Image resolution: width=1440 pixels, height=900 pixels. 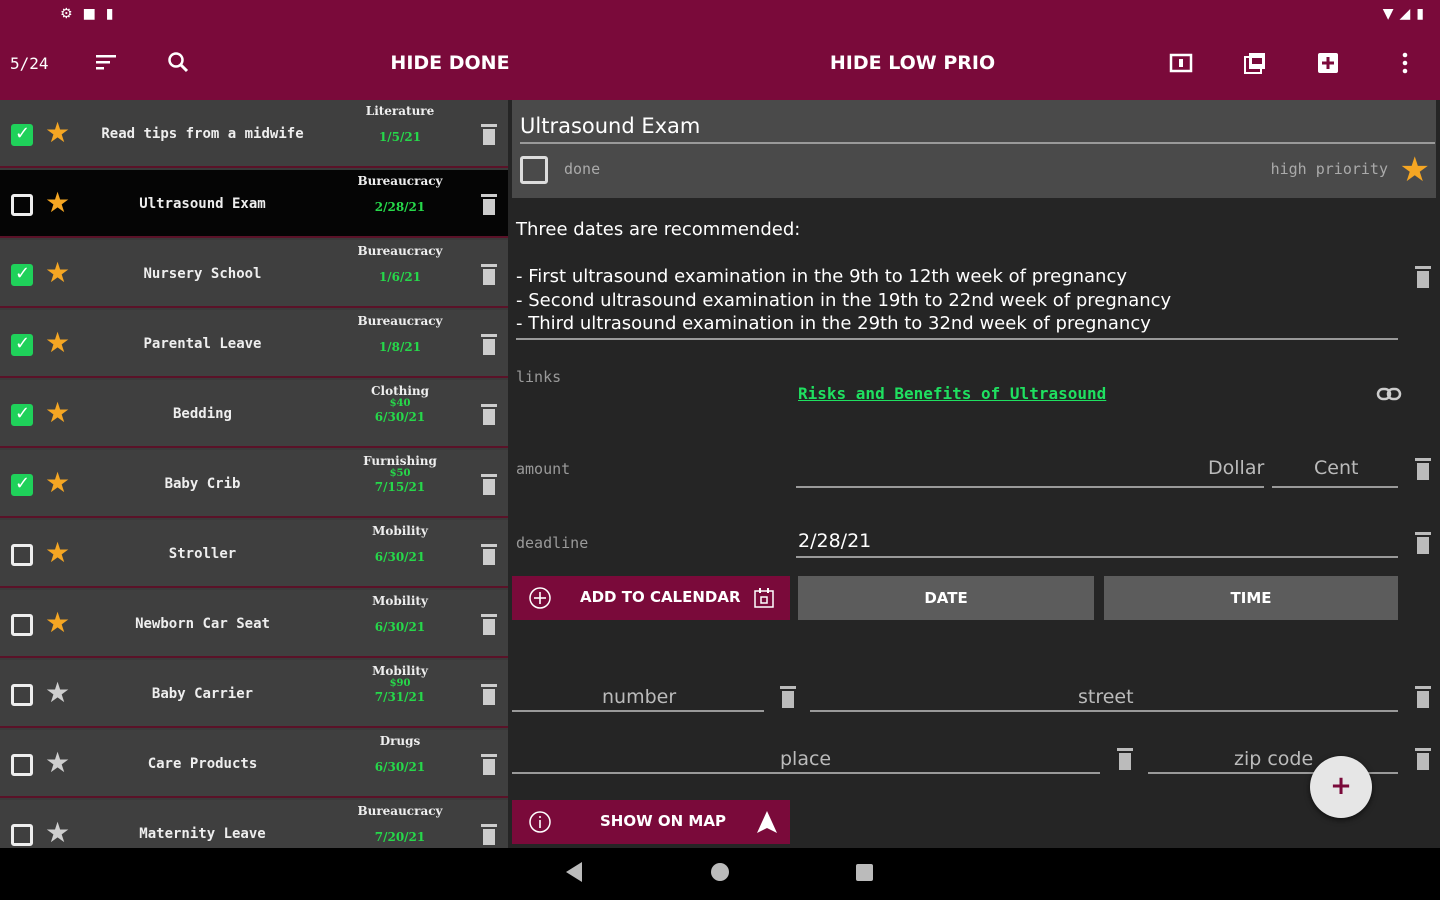 I want to click on task-meta: Mobility 6/30/21, so click(x=400, y=614).